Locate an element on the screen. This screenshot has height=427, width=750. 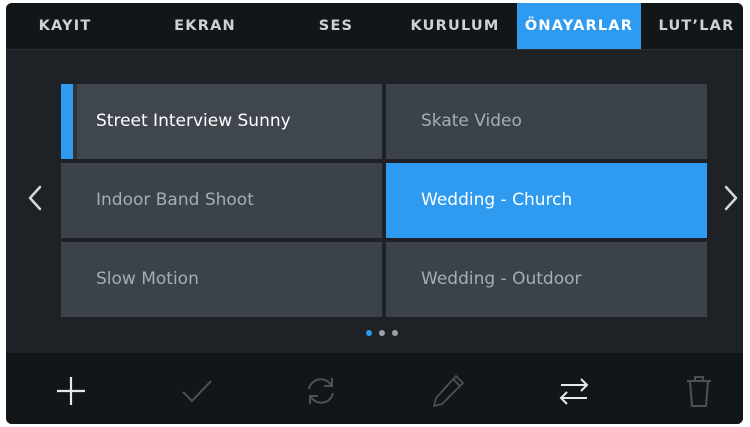
preset-street-interview-sunny: Street Interview Sunny is located at coordinates (221, 121).